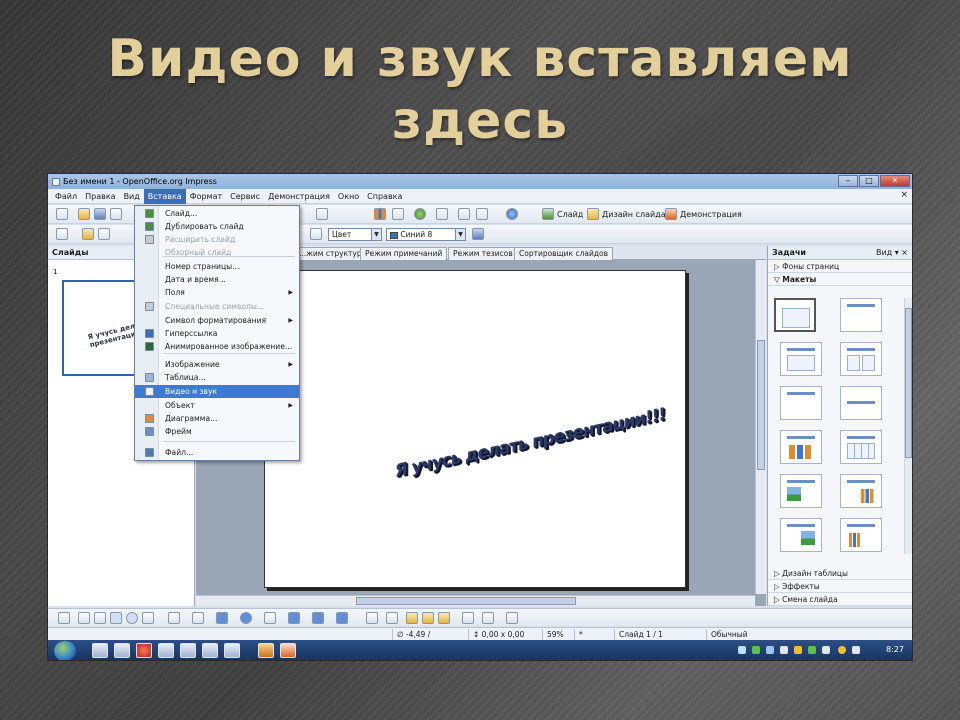 This screenshot has height=720, width=960. Describe the element at coordinates (412, 618) in the screenshot. I see `fontwork-icon` at that location.